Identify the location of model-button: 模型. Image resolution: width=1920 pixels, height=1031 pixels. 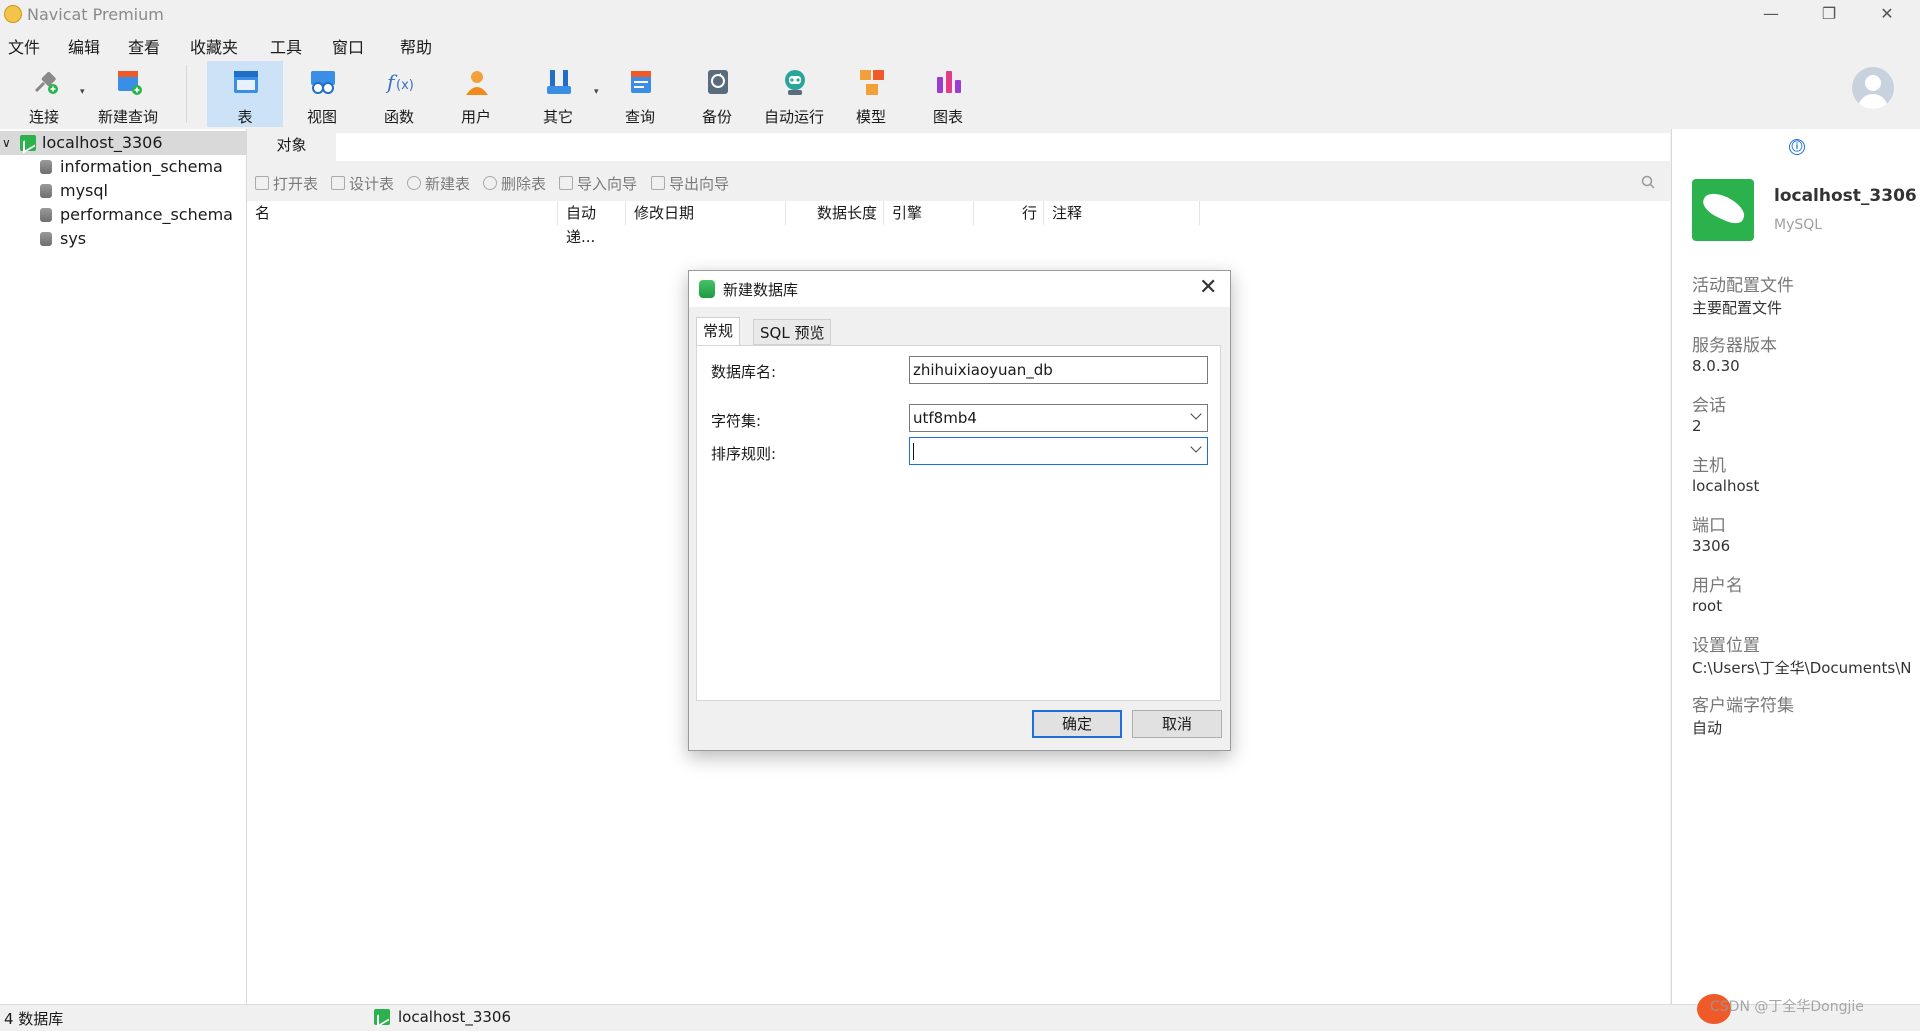
(871, 94).